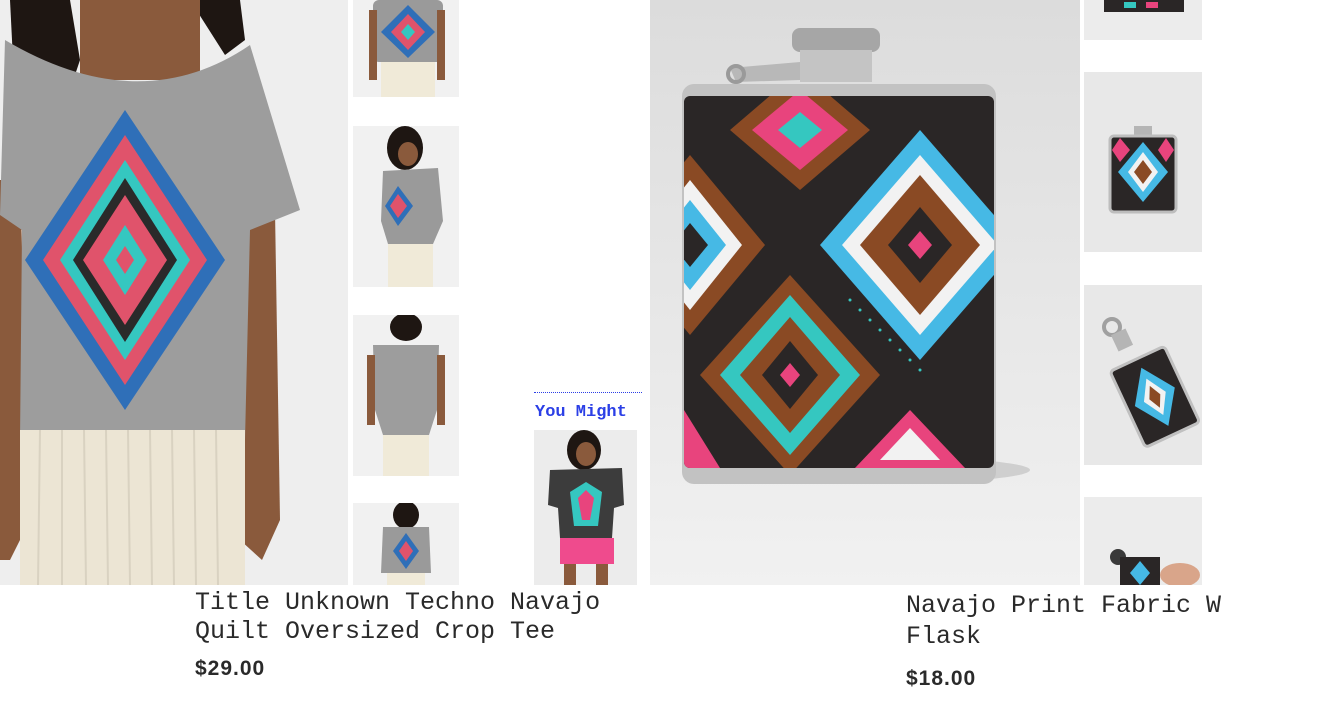 The width and height of the screenshot is (1342, 710). I want to click on recommendations-divider, so click(588, 392).